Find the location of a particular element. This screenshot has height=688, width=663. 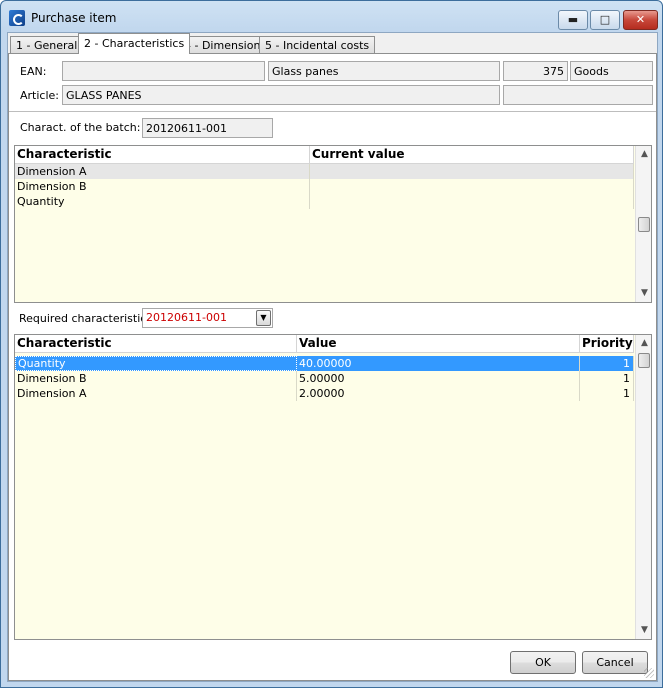

required-characteristics-label: Required characteristics: is located at coordinates (87, 318).